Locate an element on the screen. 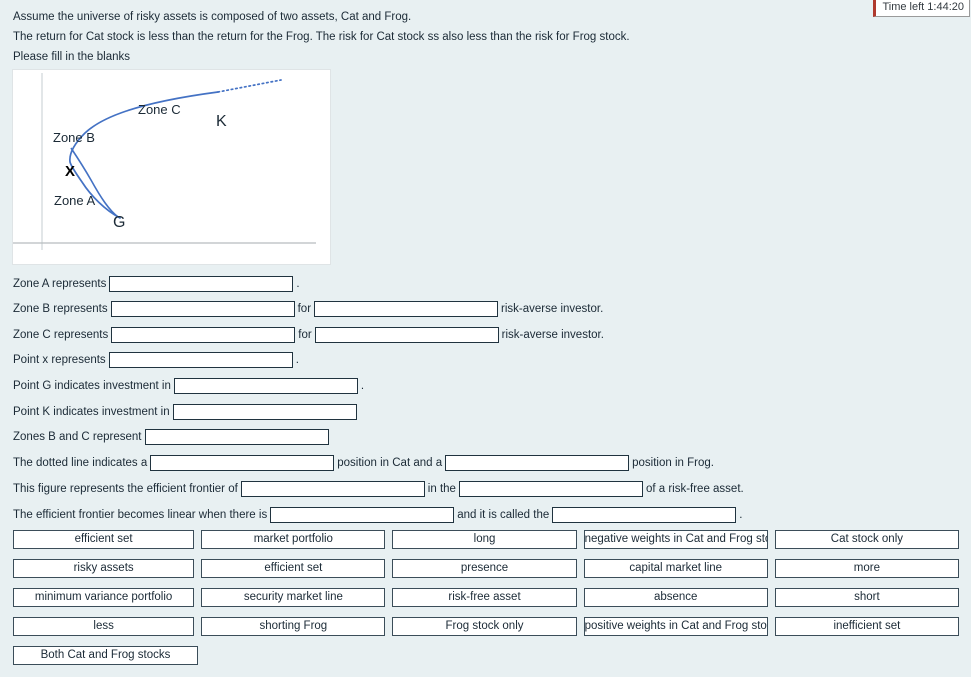 The width and height of the screenshot is (971, 677). answer-option-capital-market-line: capital market line is located at coordinates (675, 568).